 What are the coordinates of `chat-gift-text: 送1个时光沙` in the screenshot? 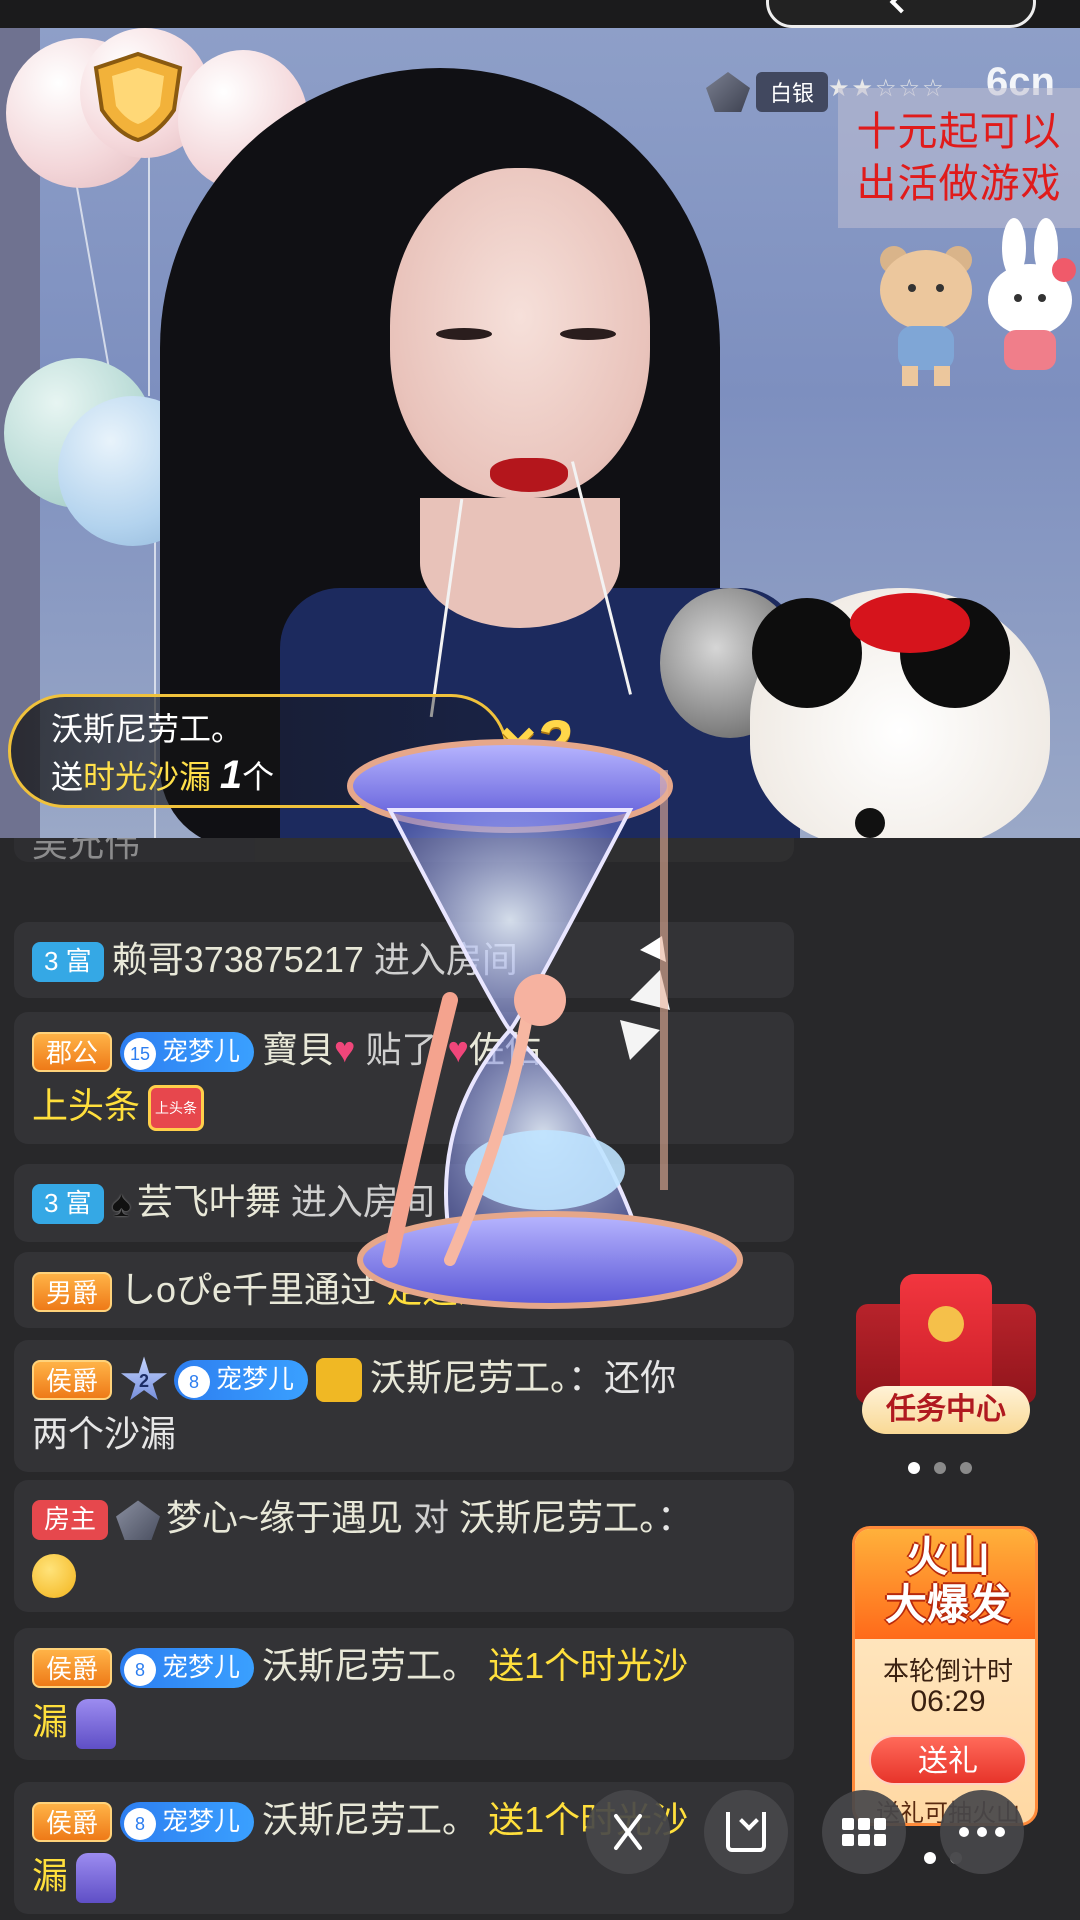 It's located at (588, 1665).